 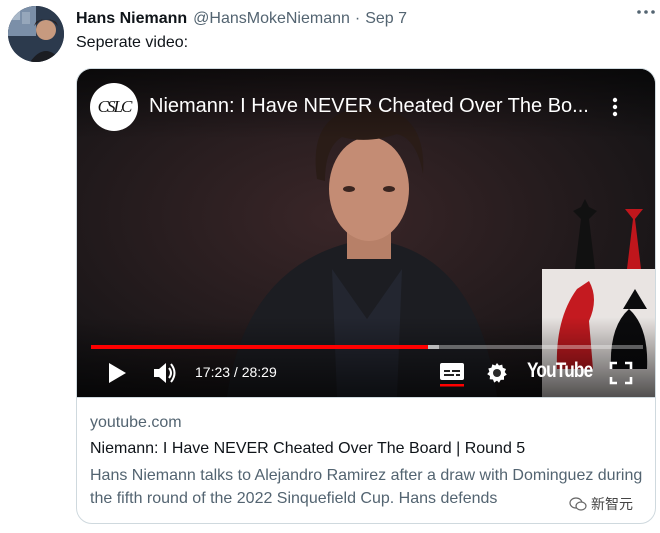 What do you see at coordinates (36, 34) in the screenshot?
I see `avatar` at bounding box center [36, 34].